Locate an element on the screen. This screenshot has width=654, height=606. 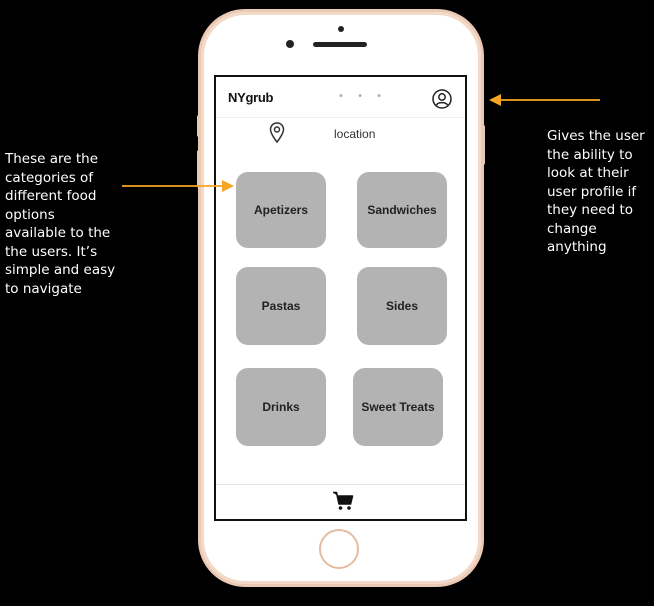
bottom-bar is located at coordinates (340, 501).